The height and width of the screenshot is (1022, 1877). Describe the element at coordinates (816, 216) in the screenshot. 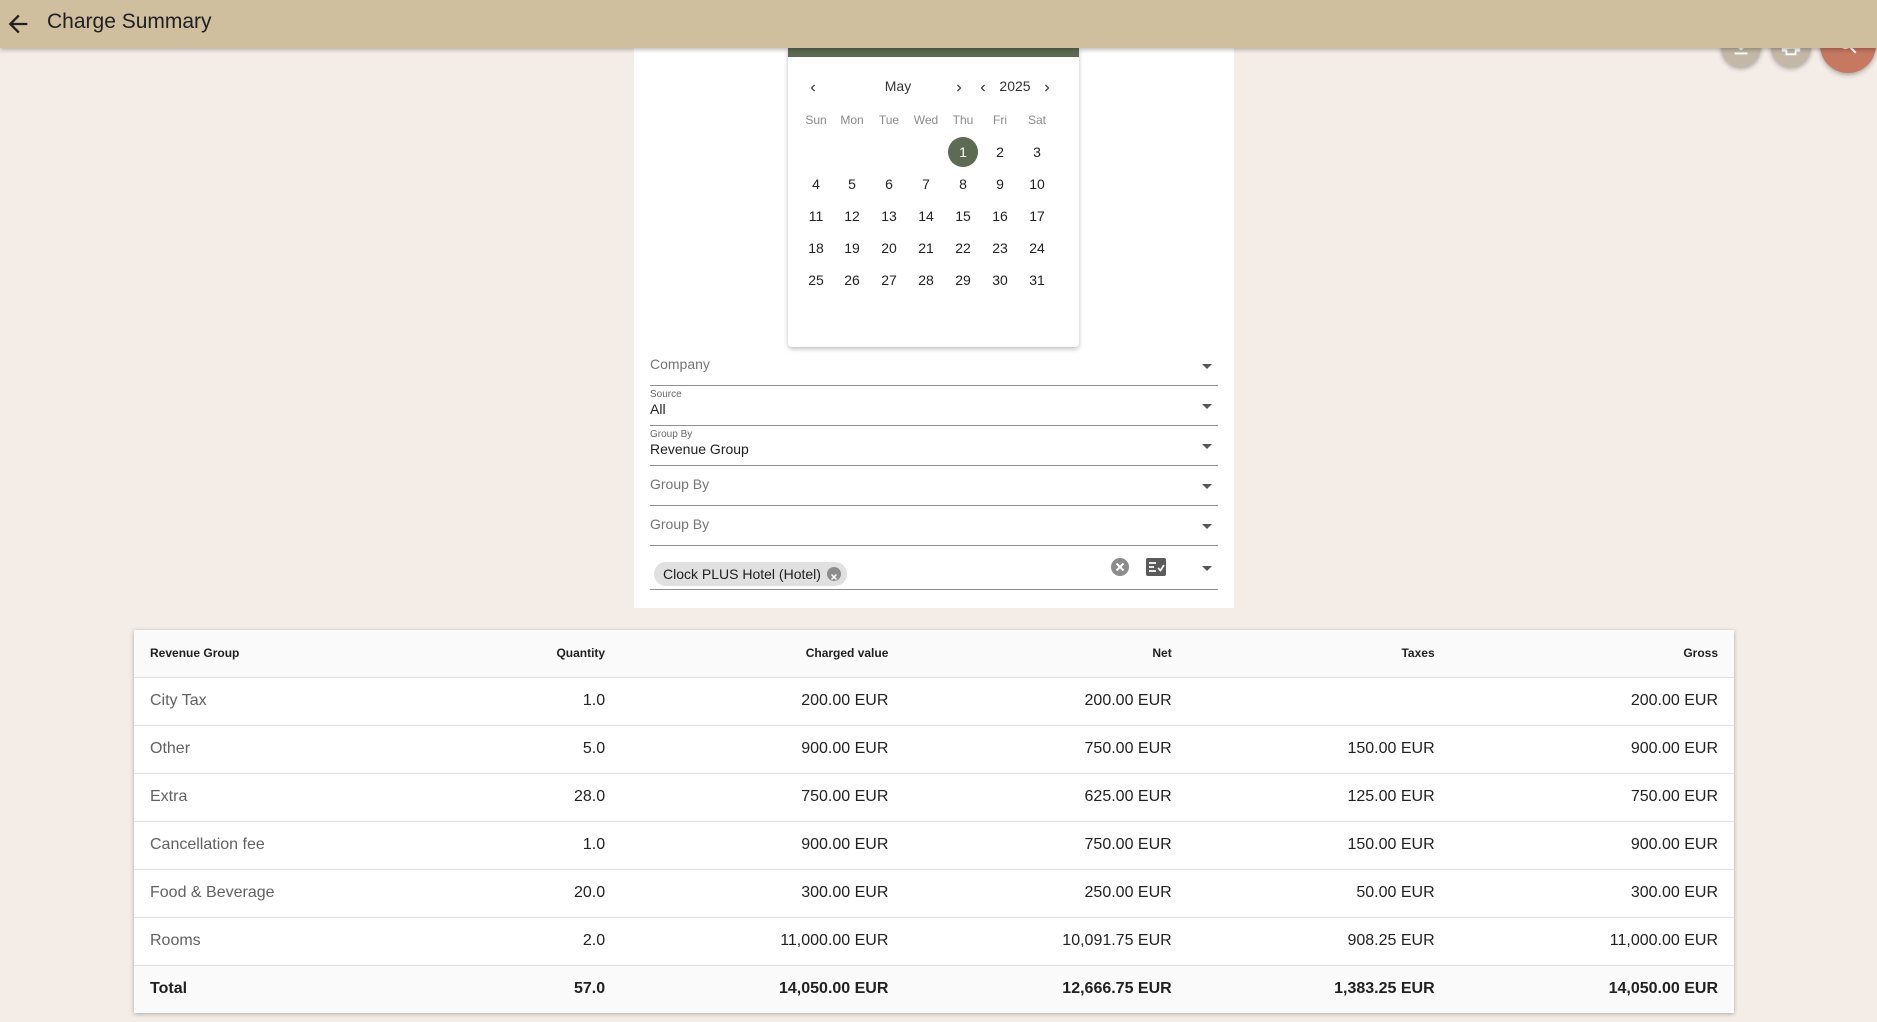

I see `calendar-day: 11` at that location.